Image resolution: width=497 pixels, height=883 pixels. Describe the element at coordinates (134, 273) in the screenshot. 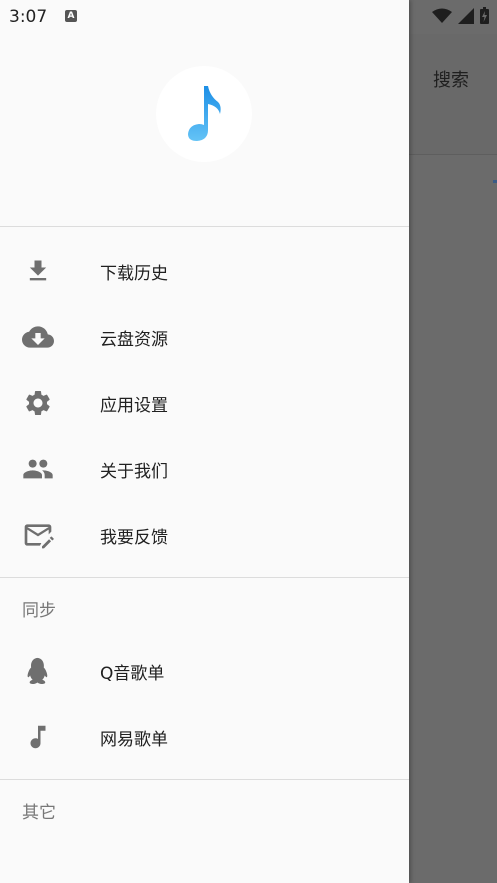

I see `menu-label: 下载历史` at that location.